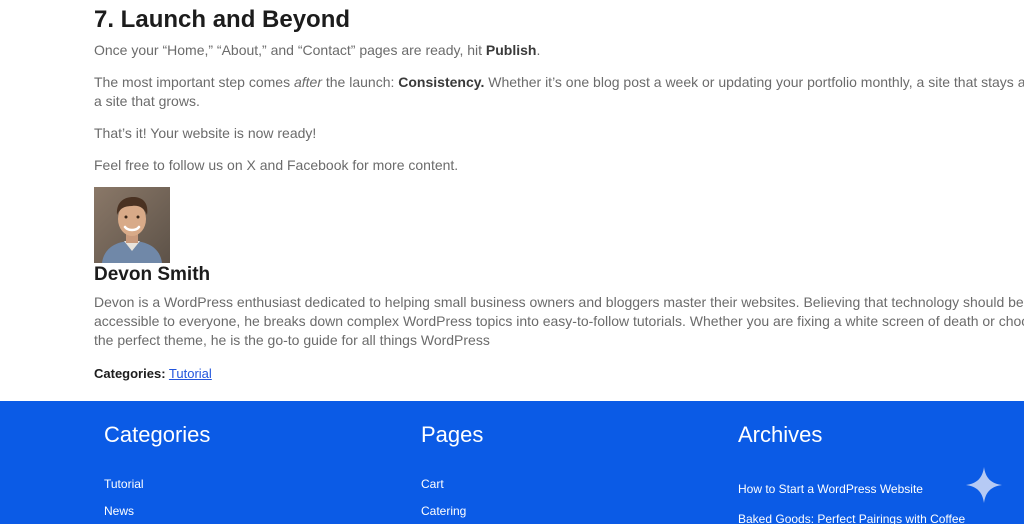  Describe the element at coordinates (511, 50) in the screenshot. I see `publish-bold: Publish` at that location.